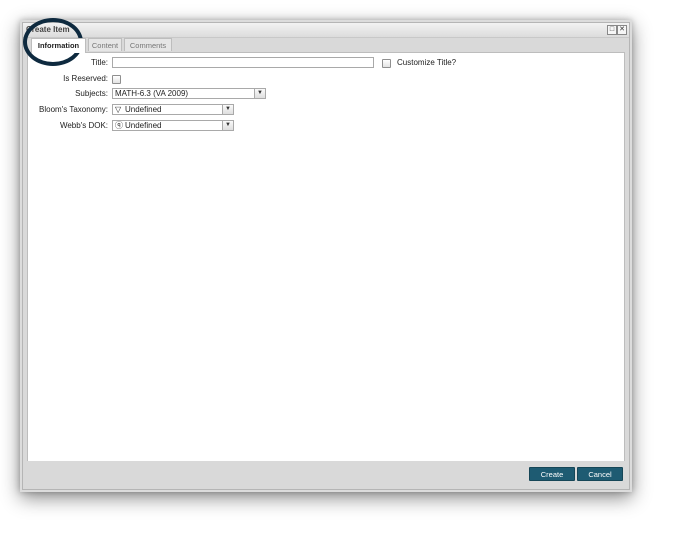  Describe the element at coordinates (58, 45) in the screenshot. I see `tab-information: Information` at that location.